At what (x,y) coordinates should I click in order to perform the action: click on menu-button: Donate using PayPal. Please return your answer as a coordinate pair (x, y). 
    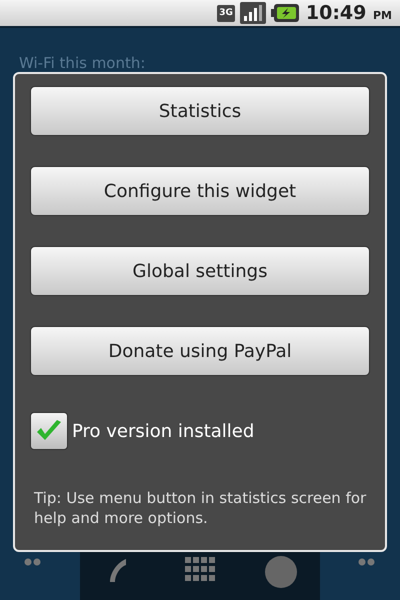
    Looking at the image, I should click on (200, 351).